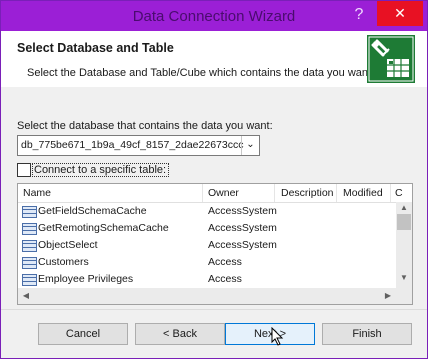 Image resolution: width=428 pixels, height=359 pixels. I want to click on table-row-name: GetRemotingSchemaCache, so click(103, 228).